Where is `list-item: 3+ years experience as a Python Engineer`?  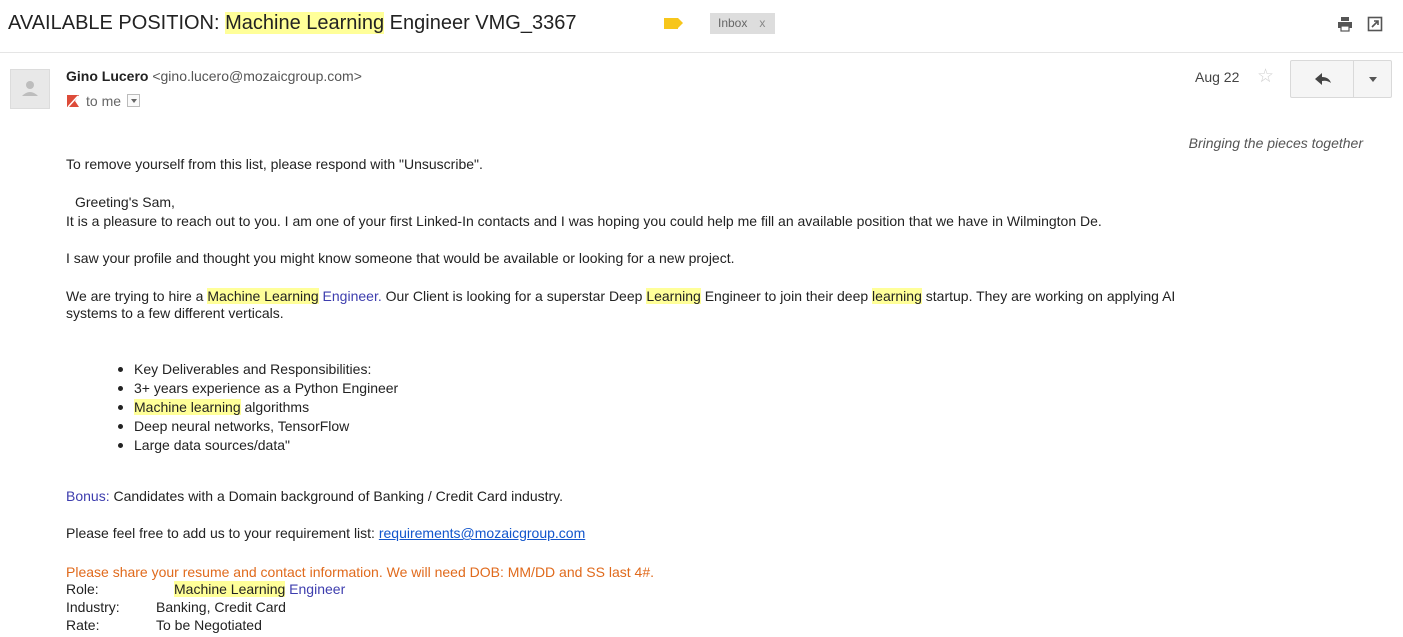
list-item: 3+ years experience as a Python Engineer is located at coordinates (258, 388).